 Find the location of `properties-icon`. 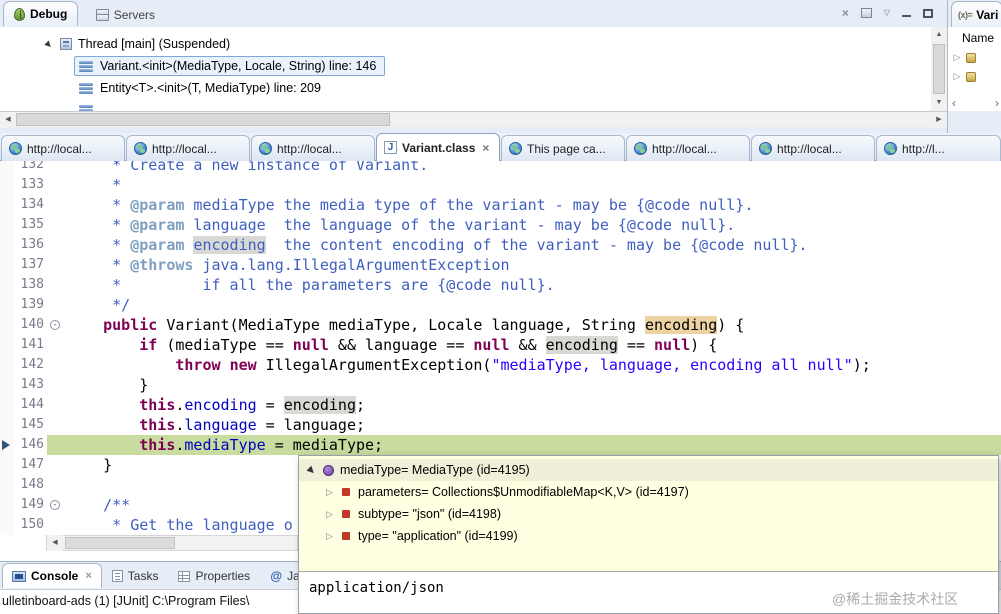

properties-icon is located at coordinates (184, 576).